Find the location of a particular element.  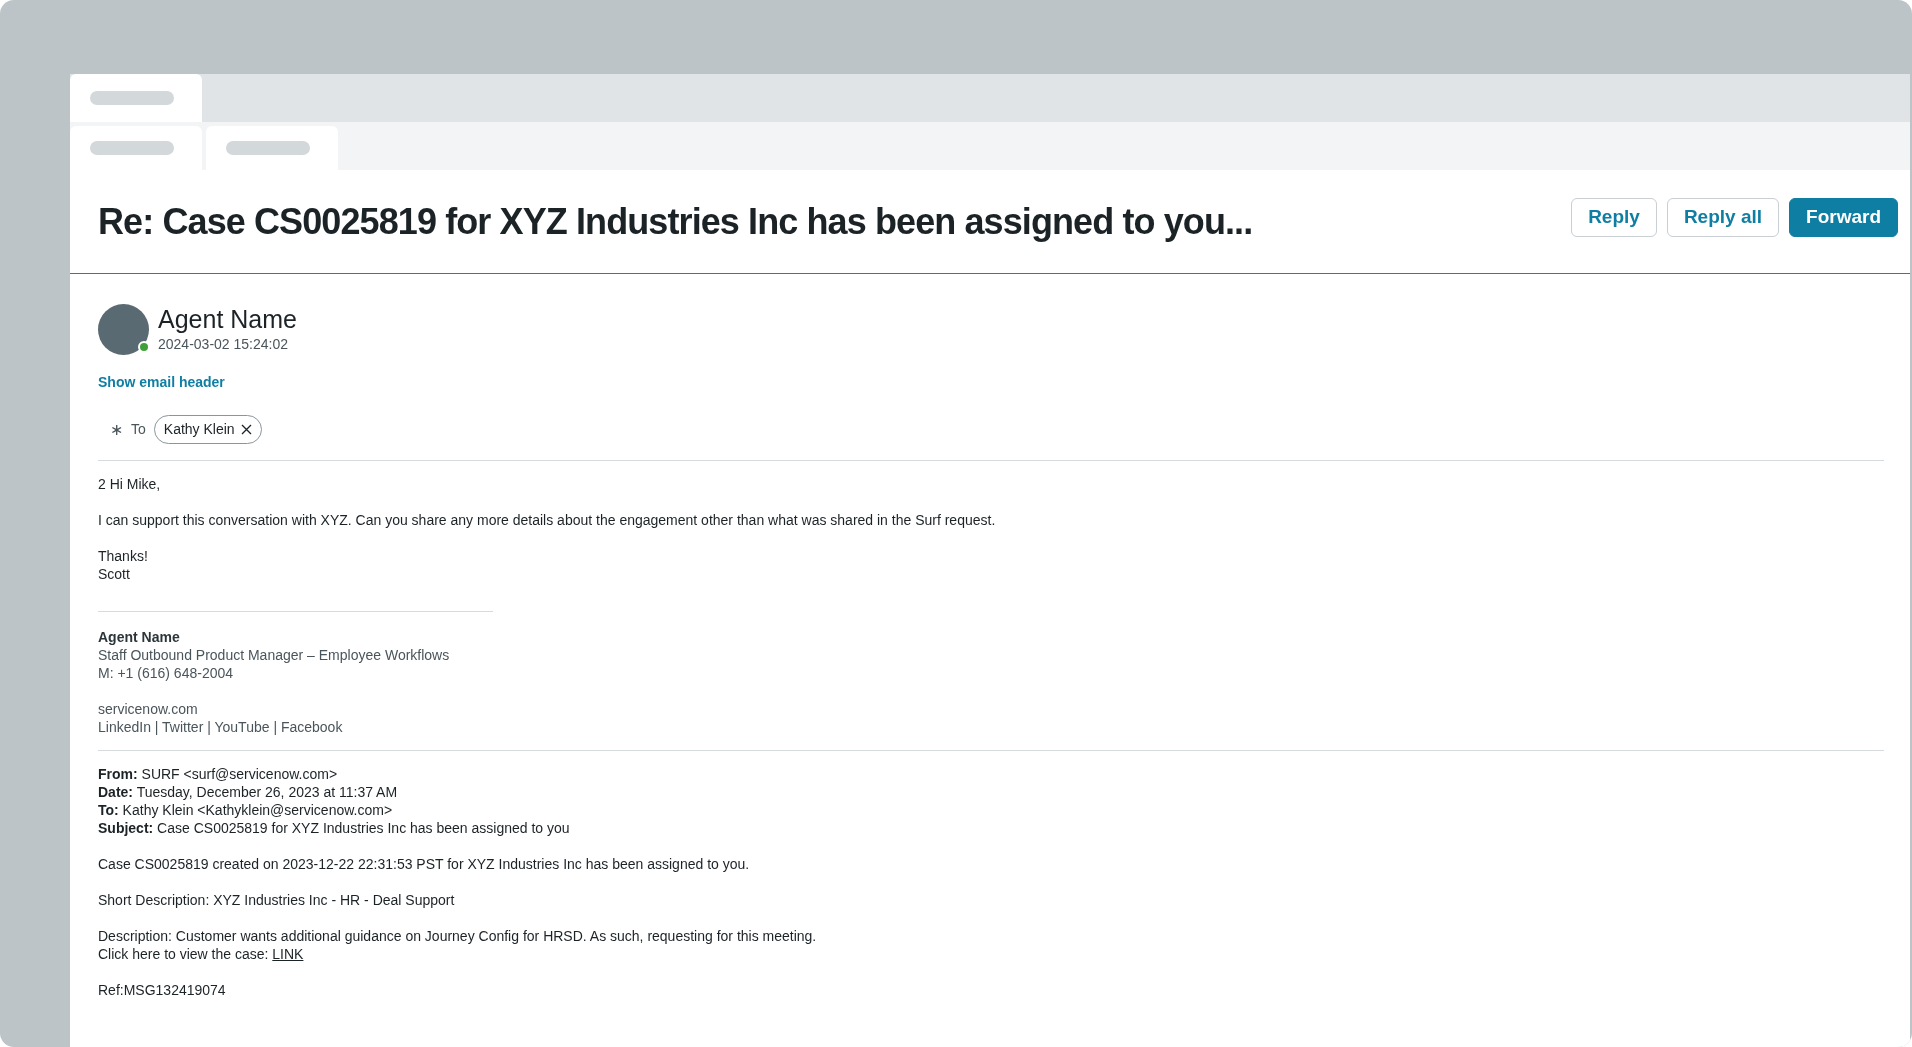

body-text: I can support this conversation with XYZ. Can you share any more details about the engagement other than what was shared in the Surf request. is located at coordinates (547, 520).